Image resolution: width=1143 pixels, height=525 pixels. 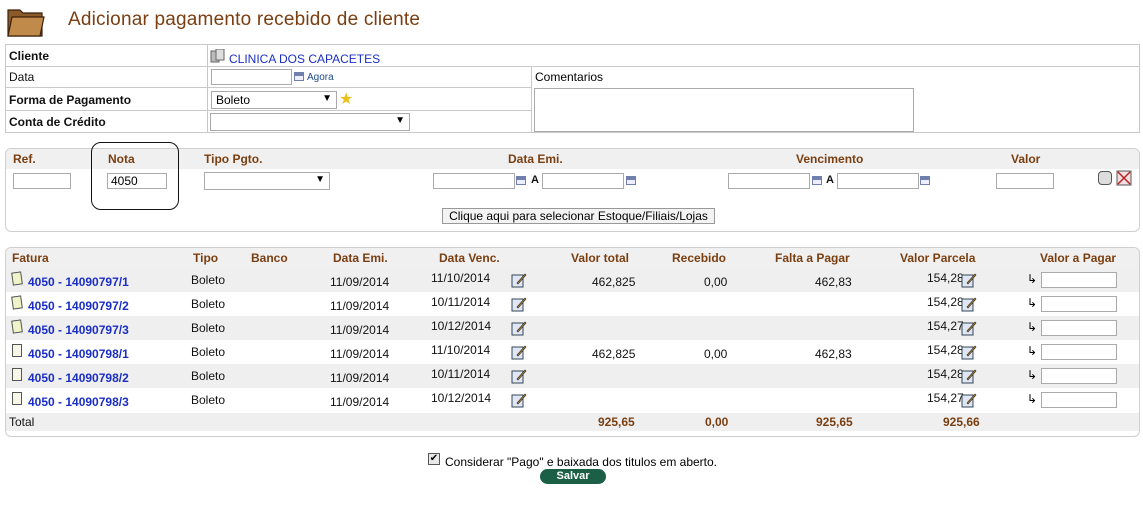 What do you see at coordinates (274, 100) in the screenshot?
I see `forma-pagamento-select: Boleto ▼` at bounding box center [274, 100].